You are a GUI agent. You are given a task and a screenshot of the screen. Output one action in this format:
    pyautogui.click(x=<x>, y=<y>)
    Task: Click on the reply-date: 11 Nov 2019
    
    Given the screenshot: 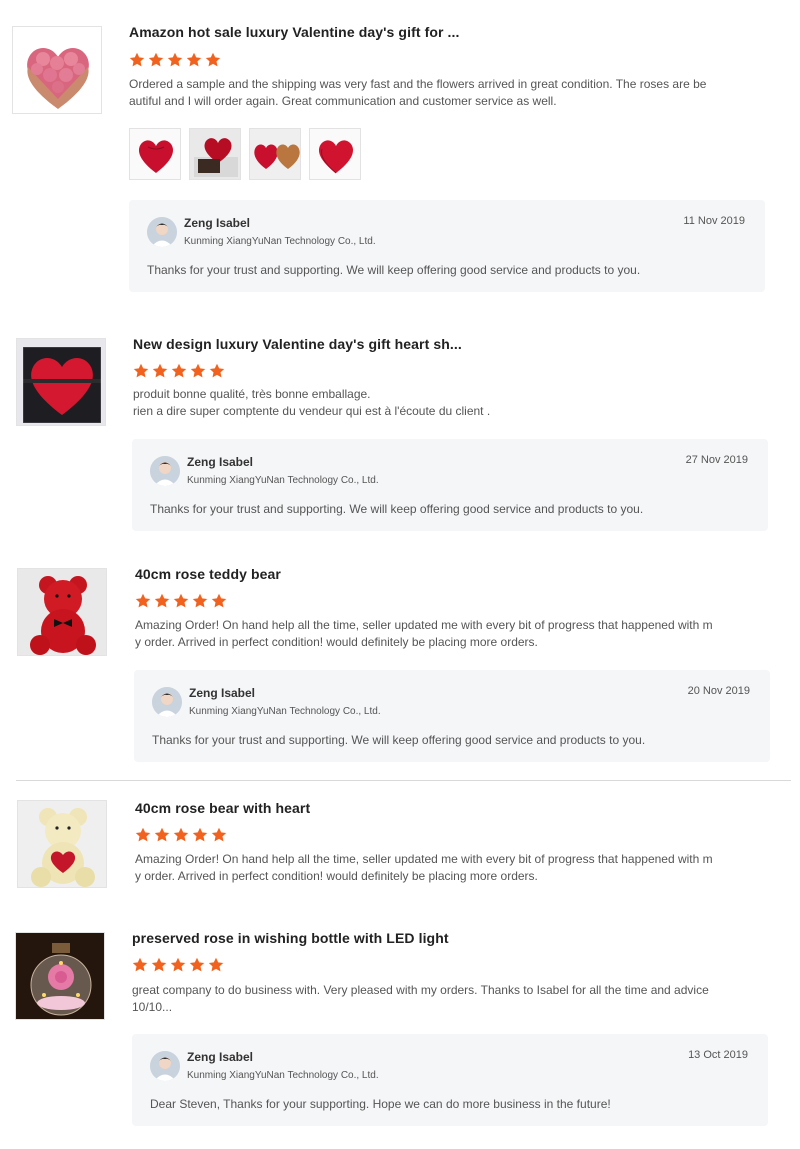 What is the action you would take?
    pyautogui.click(x=714, y=221)
    